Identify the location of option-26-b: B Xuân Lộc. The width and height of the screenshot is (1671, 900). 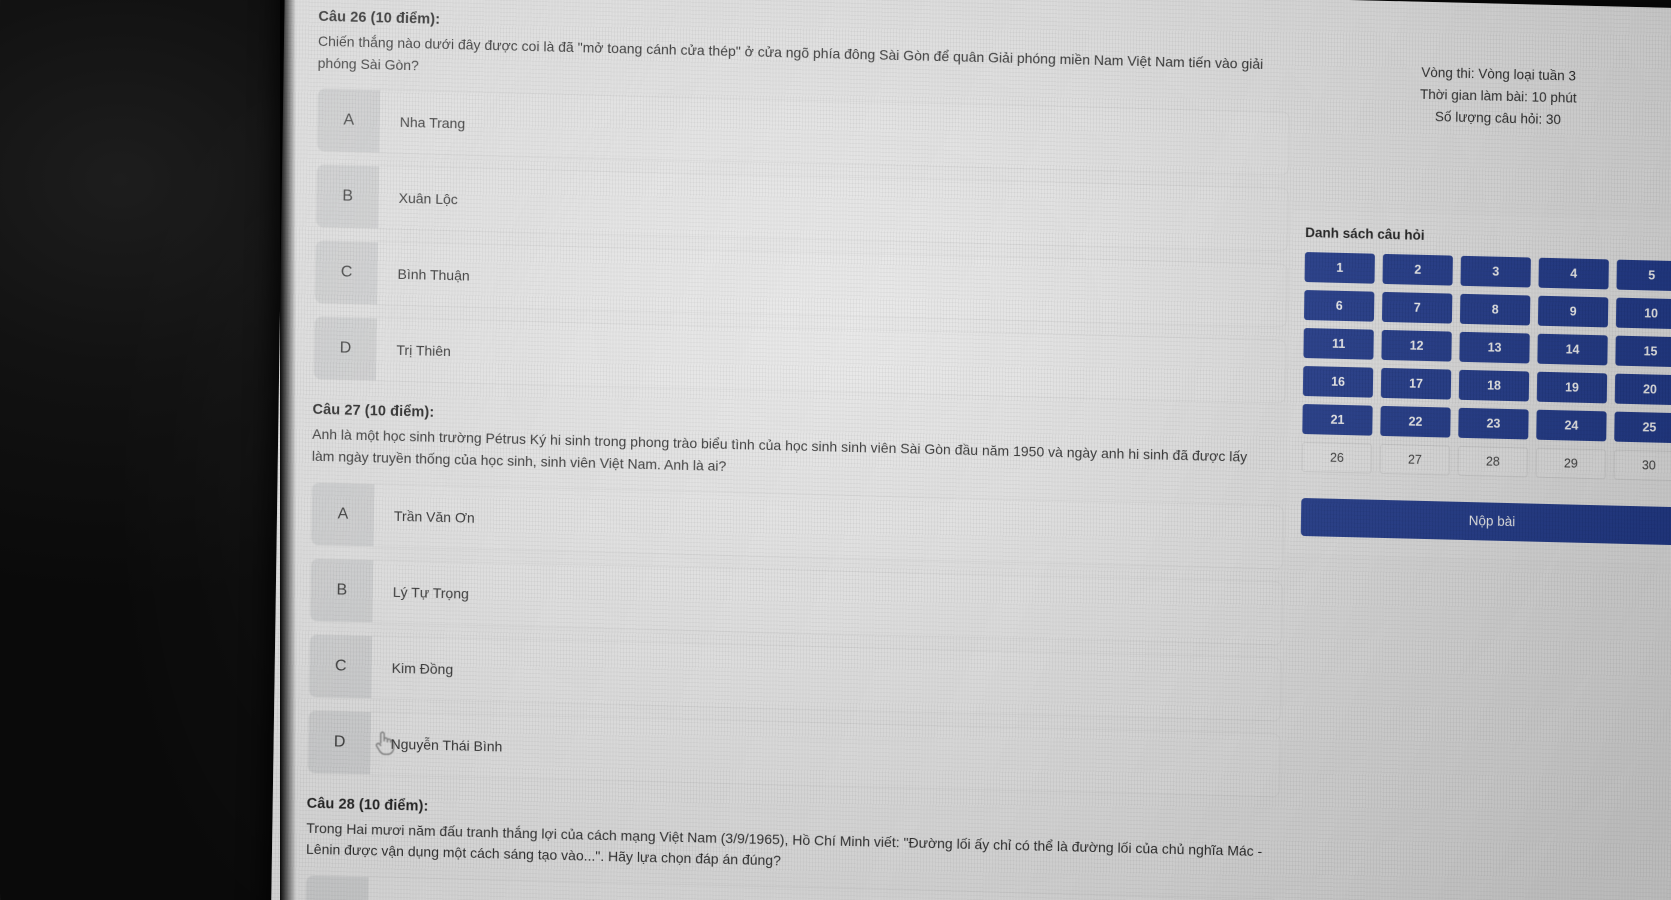
(802, 208).